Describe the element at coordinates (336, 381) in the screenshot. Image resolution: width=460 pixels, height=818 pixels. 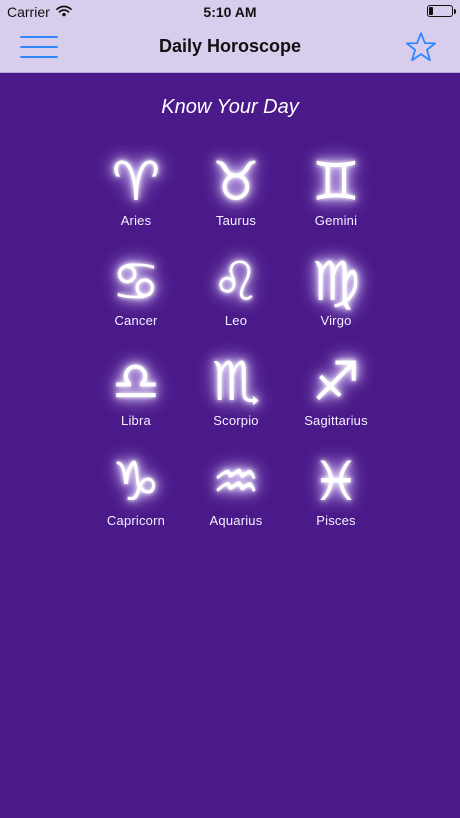
I see `sagittarius-icon: ♐` at that location.